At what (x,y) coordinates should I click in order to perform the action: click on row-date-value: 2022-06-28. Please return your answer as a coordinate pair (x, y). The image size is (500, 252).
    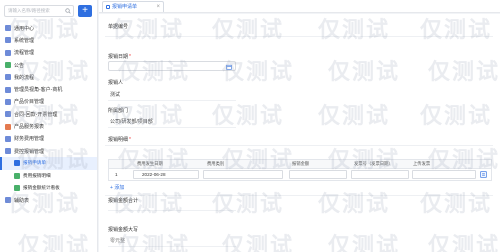
    Looking at the image, I should click on (154, 174).